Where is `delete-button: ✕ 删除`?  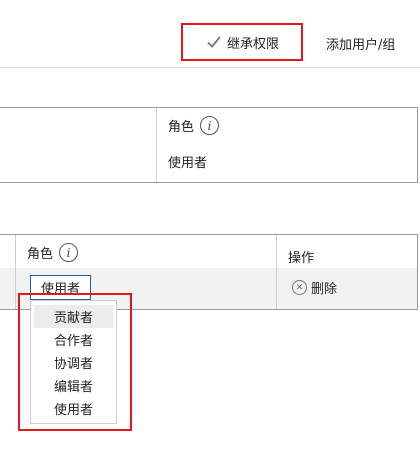 delete-button: ✕ 删除 is located at coordinates (314, 287).